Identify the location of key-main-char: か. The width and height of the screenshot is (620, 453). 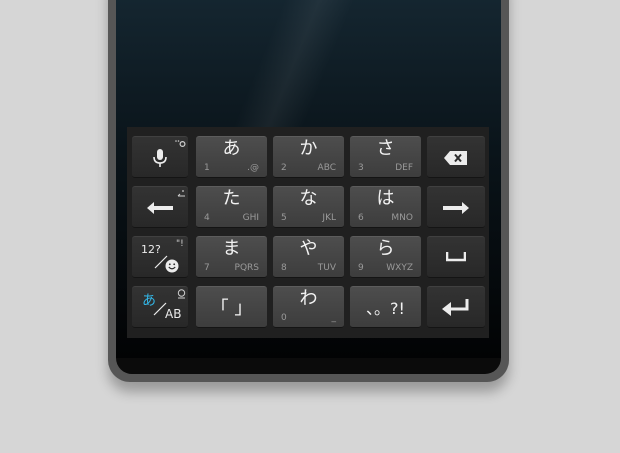
(308, 148).